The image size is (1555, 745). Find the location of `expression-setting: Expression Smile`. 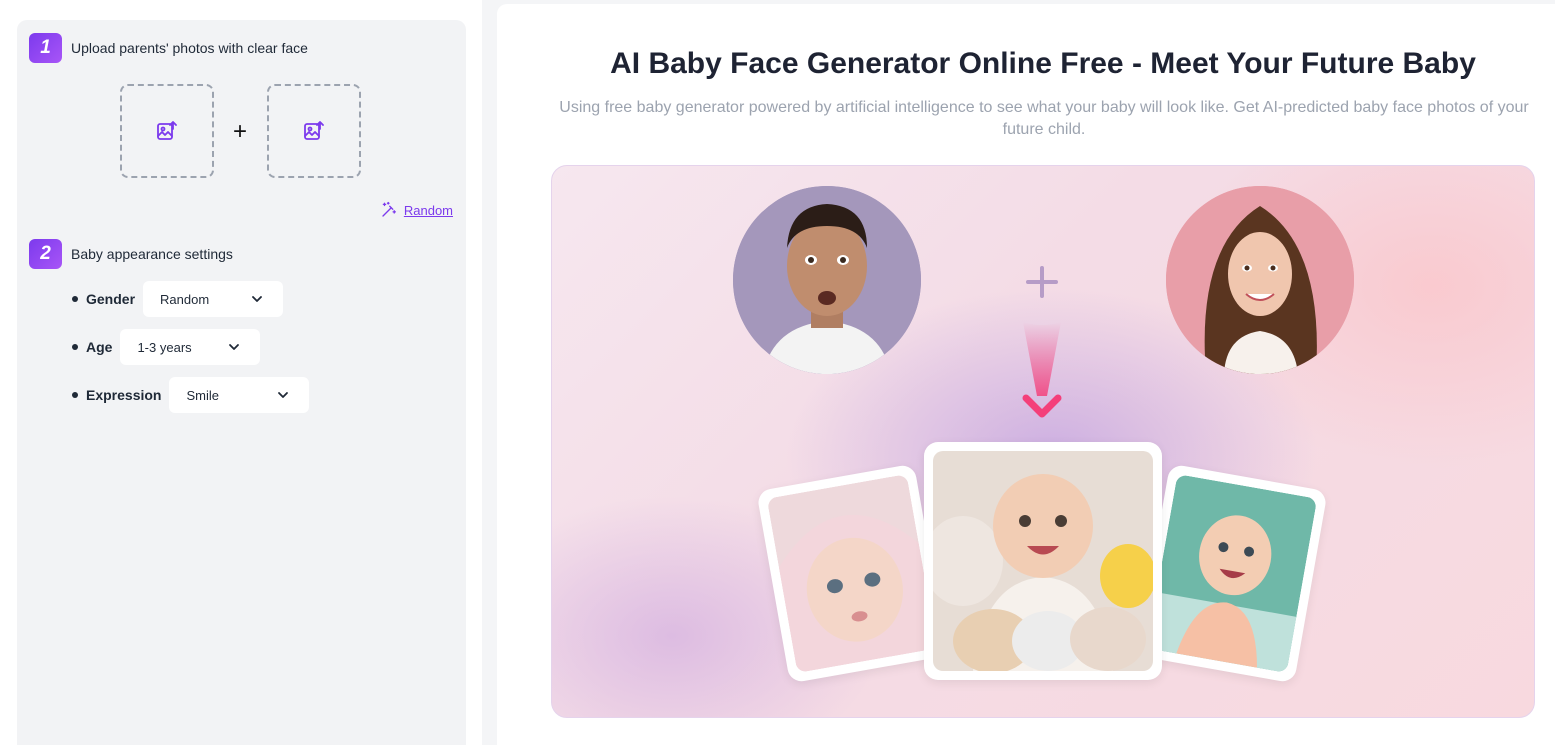

expression-setting: Expression Smile is located at coordinates (191, 395).